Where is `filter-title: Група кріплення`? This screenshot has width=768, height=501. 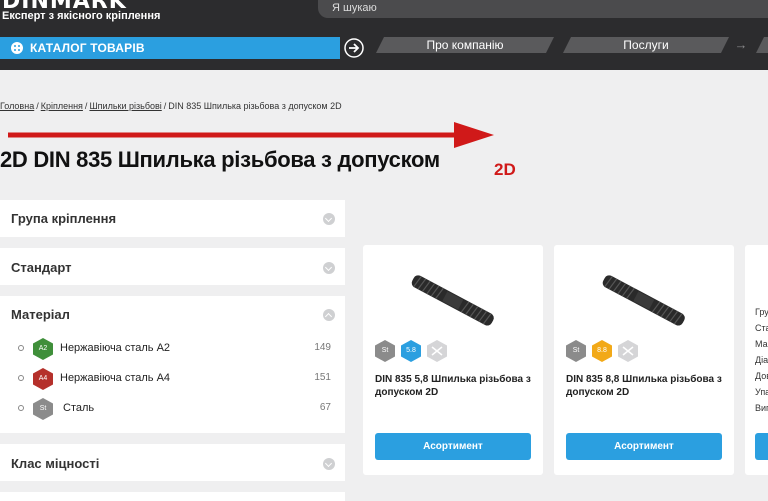 filter-title: Група кріплення is located at coordinates (64, 218).